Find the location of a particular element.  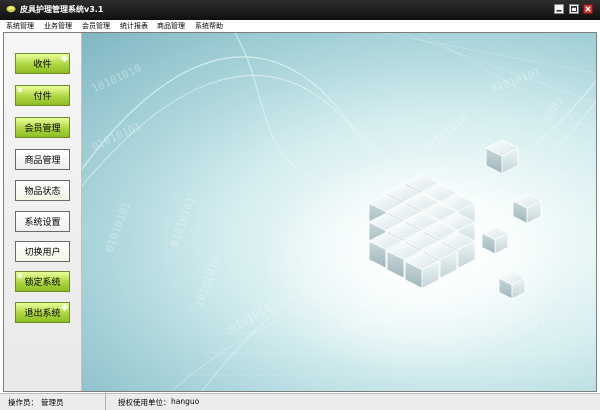

nav-switch-user-label: 切换用户 is located at coordinates (42, 253).